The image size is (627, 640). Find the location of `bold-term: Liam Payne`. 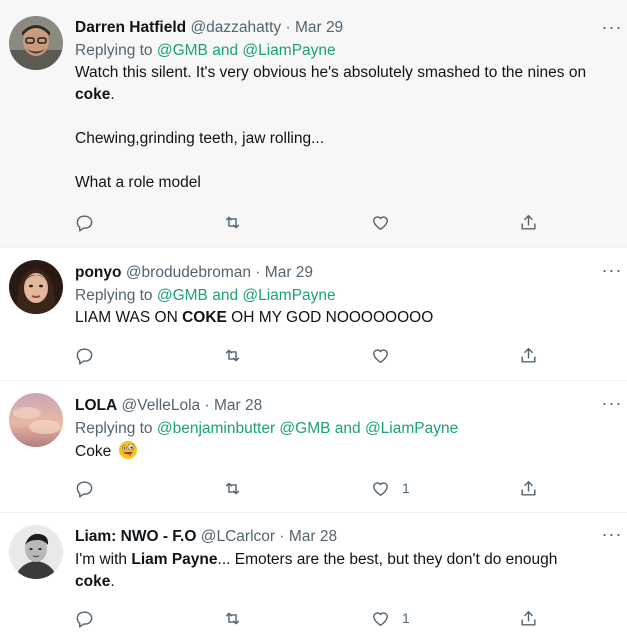

bold-term: Liam Payne is located at coordinates (174, 559).